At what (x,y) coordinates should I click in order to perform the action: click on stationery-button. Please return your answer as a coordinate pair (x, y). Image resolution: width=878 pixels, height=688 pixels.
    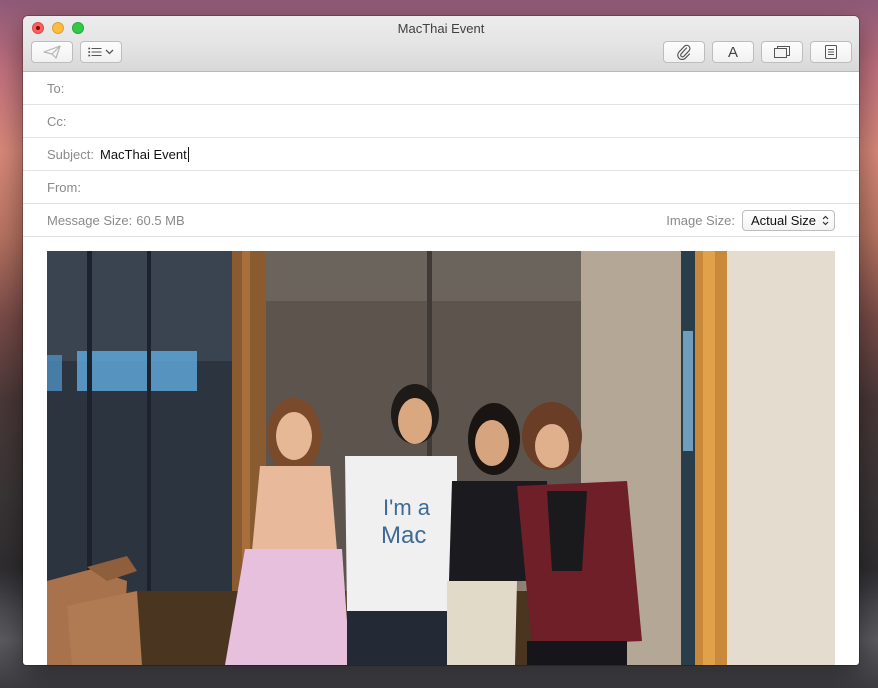
    Looking at the image, I should click on (831, 52).